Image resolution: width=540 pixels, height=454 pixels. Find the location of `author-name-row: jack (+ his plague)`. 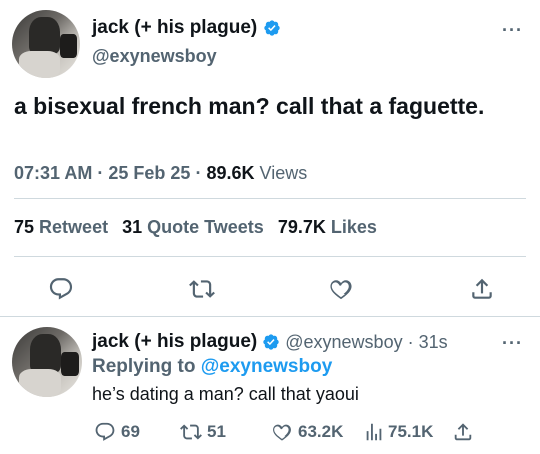

author-name-row: jack (+ his plague) is located at coordinates (186, 28).